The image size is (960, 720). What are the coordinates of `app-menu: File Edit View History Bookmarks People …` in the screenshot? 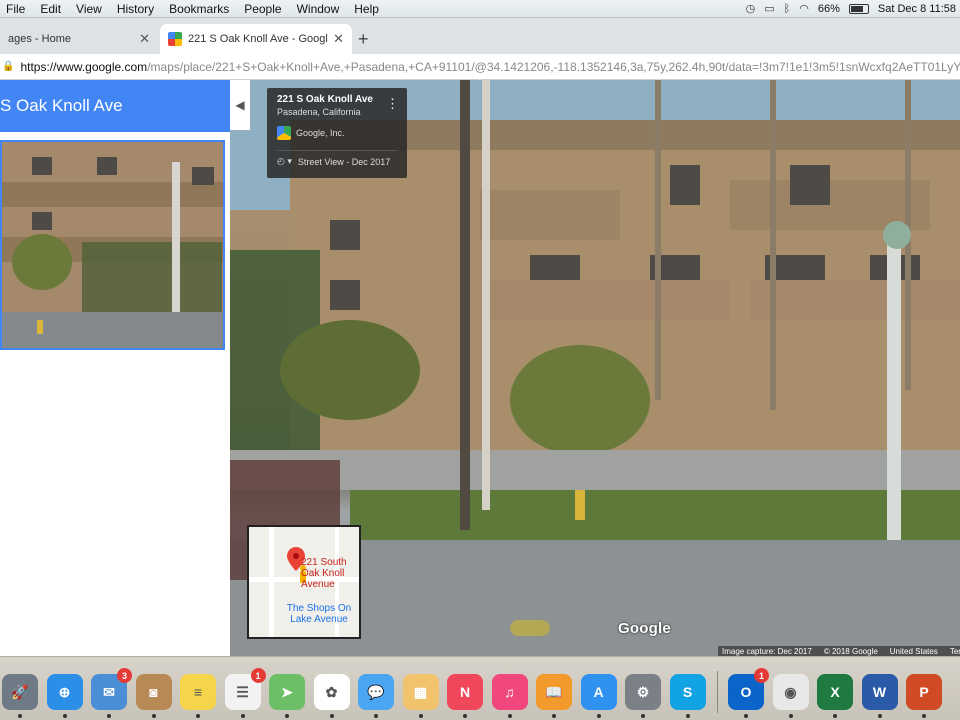 It's located at (194, 9).